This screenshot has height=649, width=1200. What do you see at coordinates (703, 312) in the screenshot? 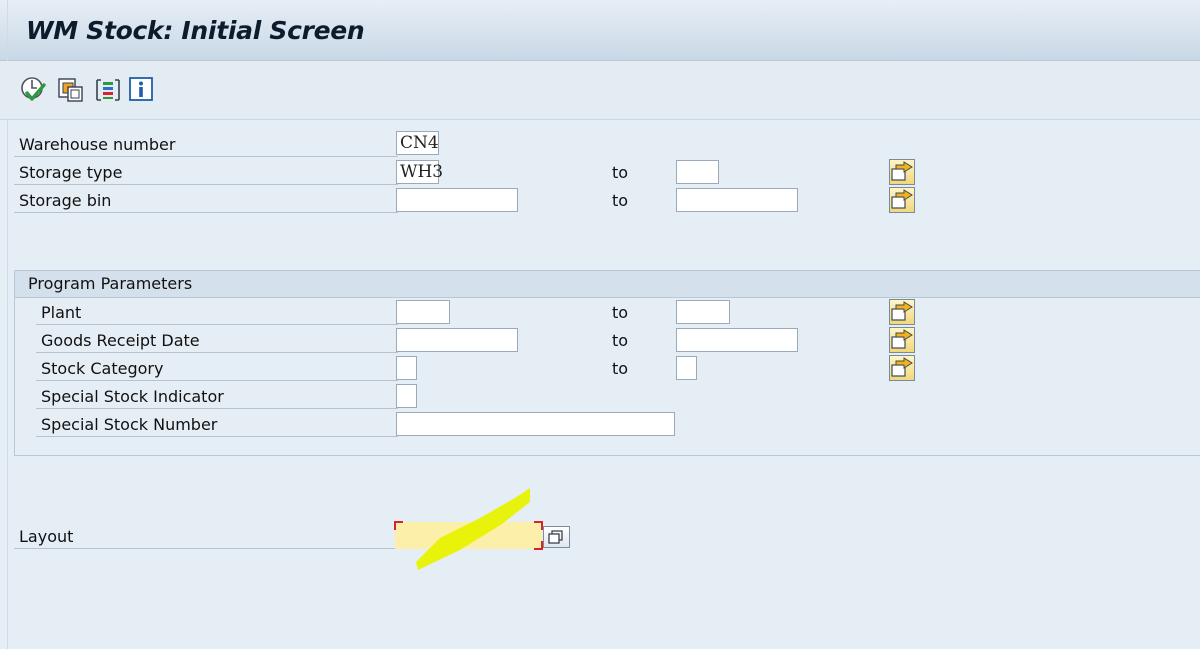
I see `plant-to-input` at bounding box center [703, 312].